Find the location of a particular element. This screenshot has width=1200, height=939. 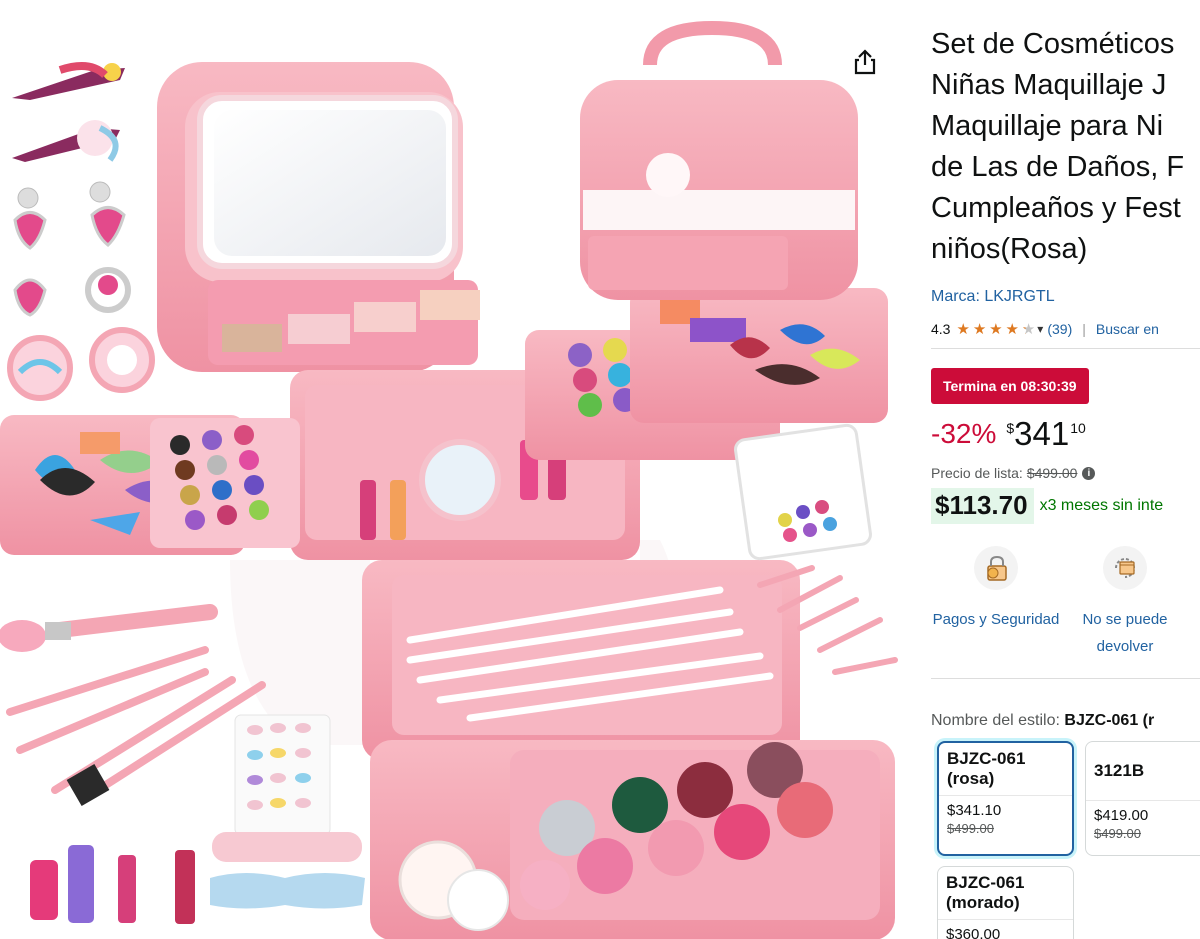

list-price-label: Precio de lista: is located at coordinates (977, 473).